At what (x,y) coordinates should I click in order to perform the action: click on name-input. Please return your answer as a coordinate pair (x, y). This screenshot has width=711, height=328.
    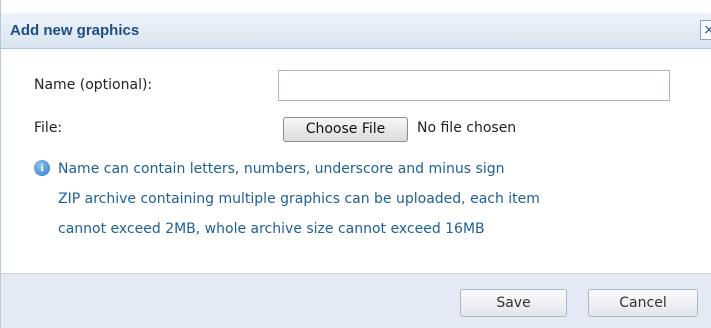
    Looking at the image, I should click on (474, 85).